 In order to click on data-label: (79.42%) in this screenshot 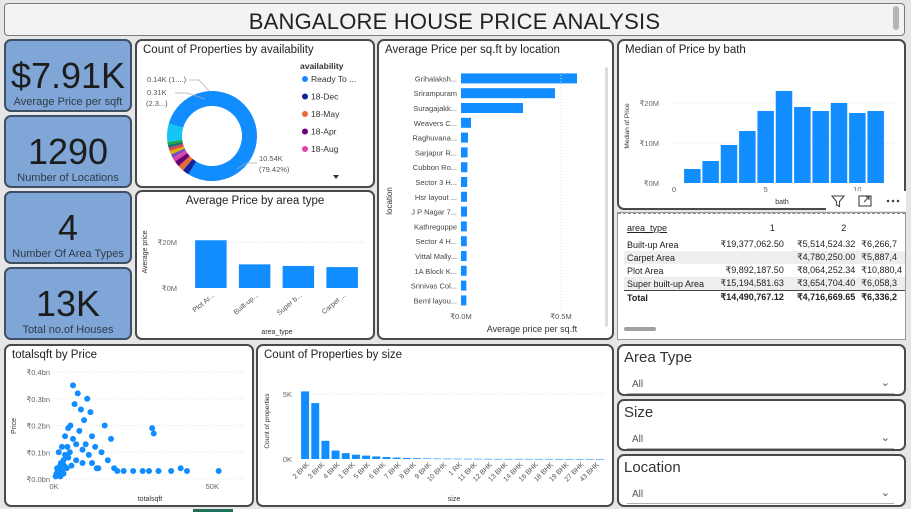, I will do `click(274, 169)`.